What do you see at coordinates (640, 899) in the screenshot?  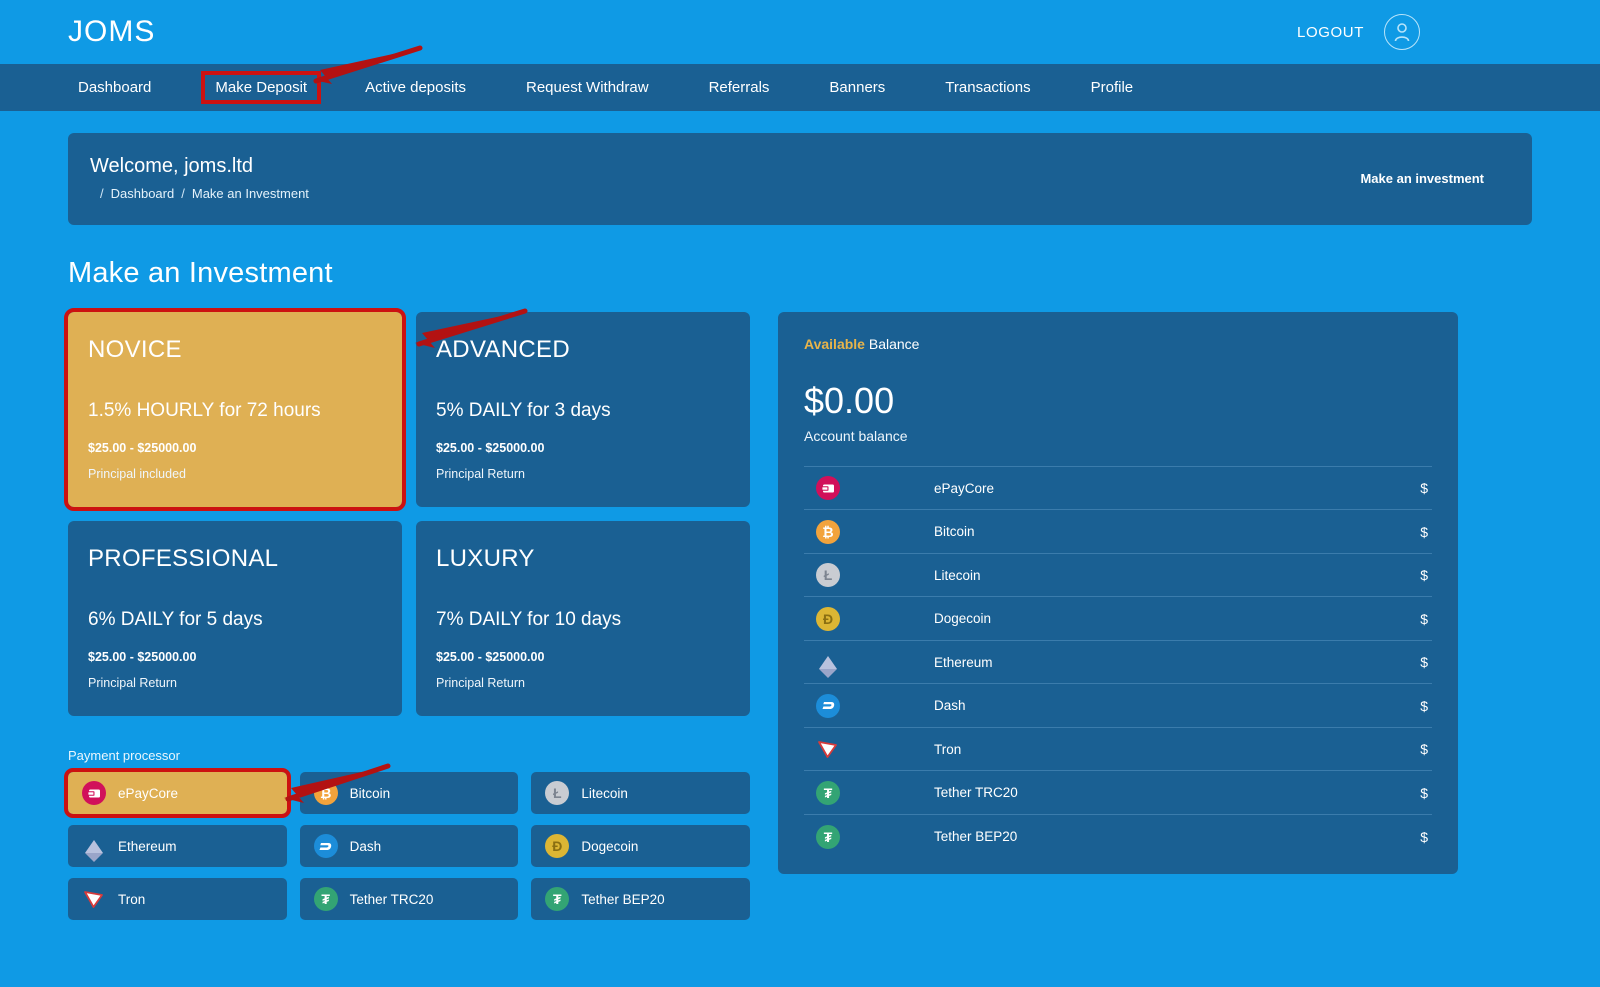 I see `payment-option-tether-bep20: ₮ Tether BEP20` at bounding box center [640, 899].